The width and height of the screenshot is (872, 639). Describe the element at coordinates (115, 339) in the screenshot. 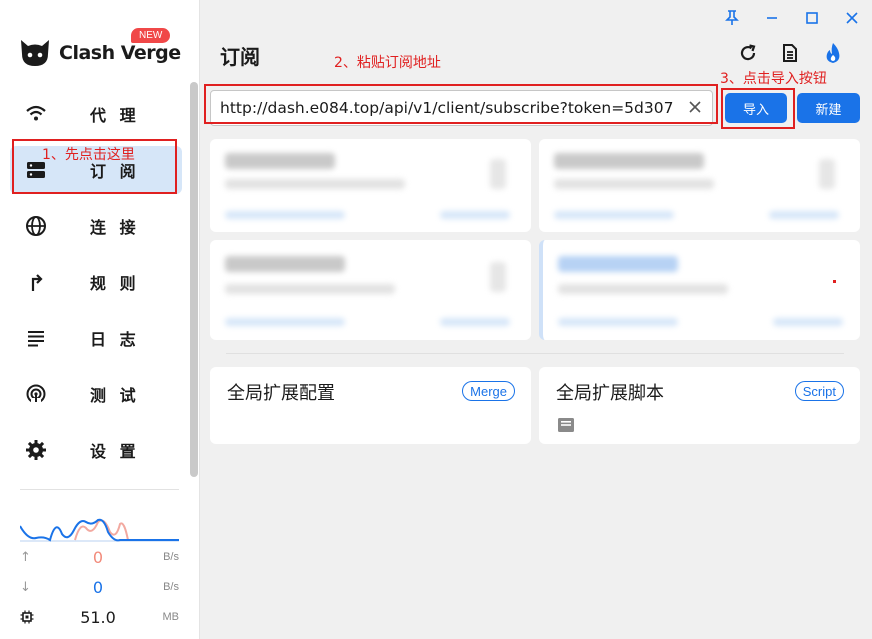

I see `sidebar-item-label: 日 志` at that location.